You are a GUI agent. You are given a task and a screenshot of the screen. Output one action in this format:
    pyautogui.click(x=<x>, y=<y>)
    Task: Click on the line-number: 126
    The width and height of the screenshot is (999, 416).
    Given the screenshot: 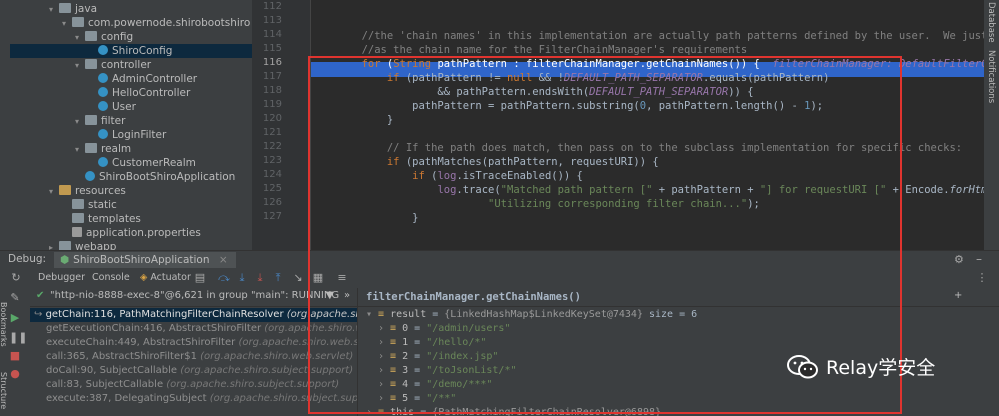 What is the action you would take?
    pyautogui.click(x=272, y=202)
    